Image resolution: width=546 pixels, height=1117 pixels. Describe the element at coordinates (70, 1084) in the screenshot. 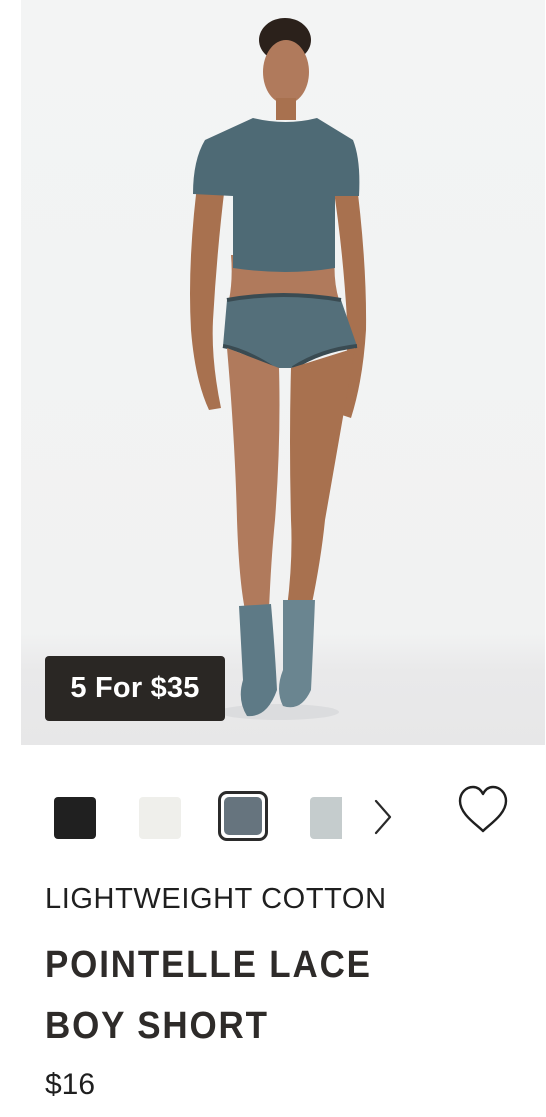

I see `product-price: $16` at that location.